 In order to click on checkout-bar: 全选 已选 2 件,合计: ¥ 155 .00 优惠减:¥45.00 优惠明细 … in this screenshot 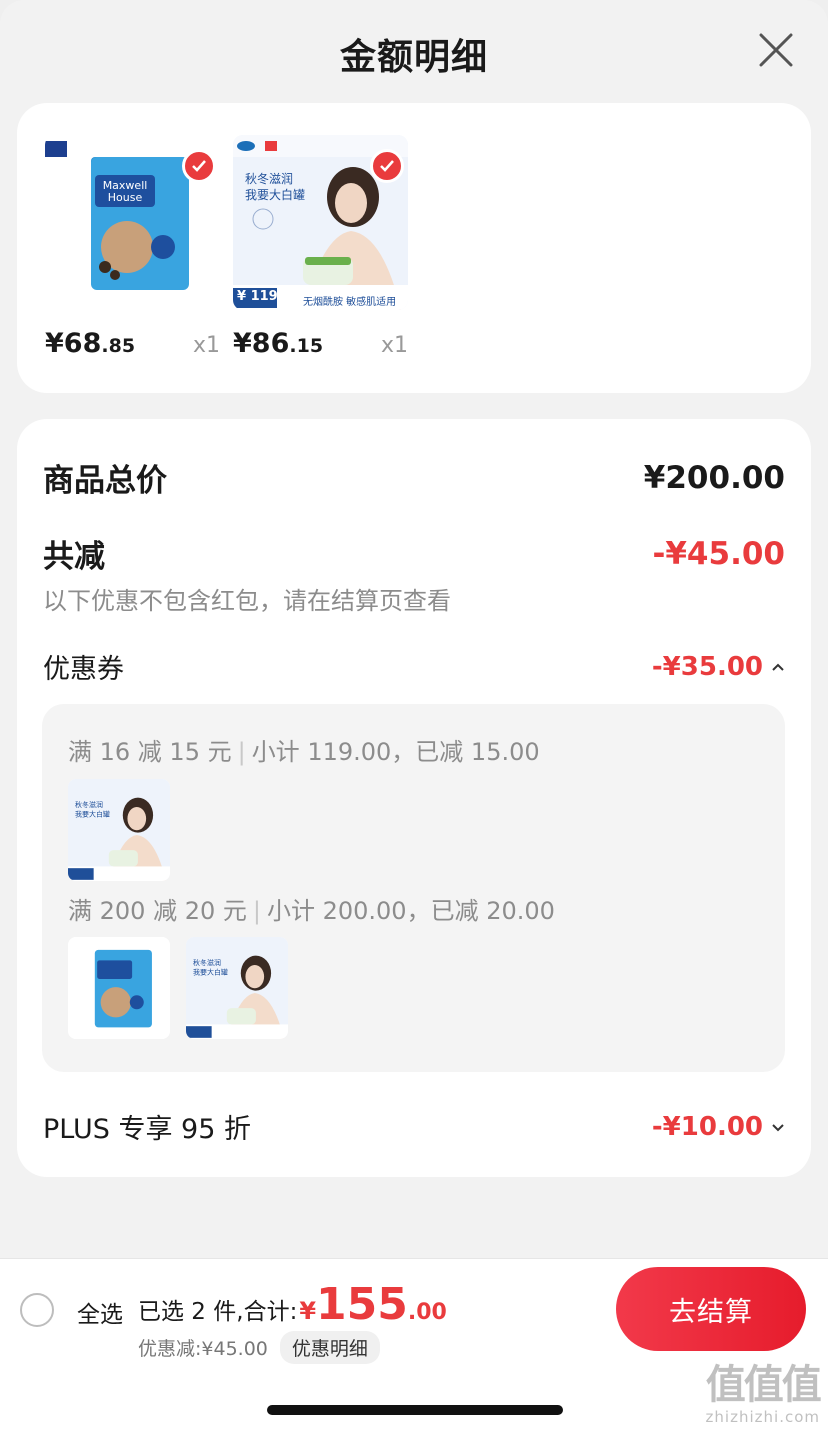, I will do `click(414, 1345)`.